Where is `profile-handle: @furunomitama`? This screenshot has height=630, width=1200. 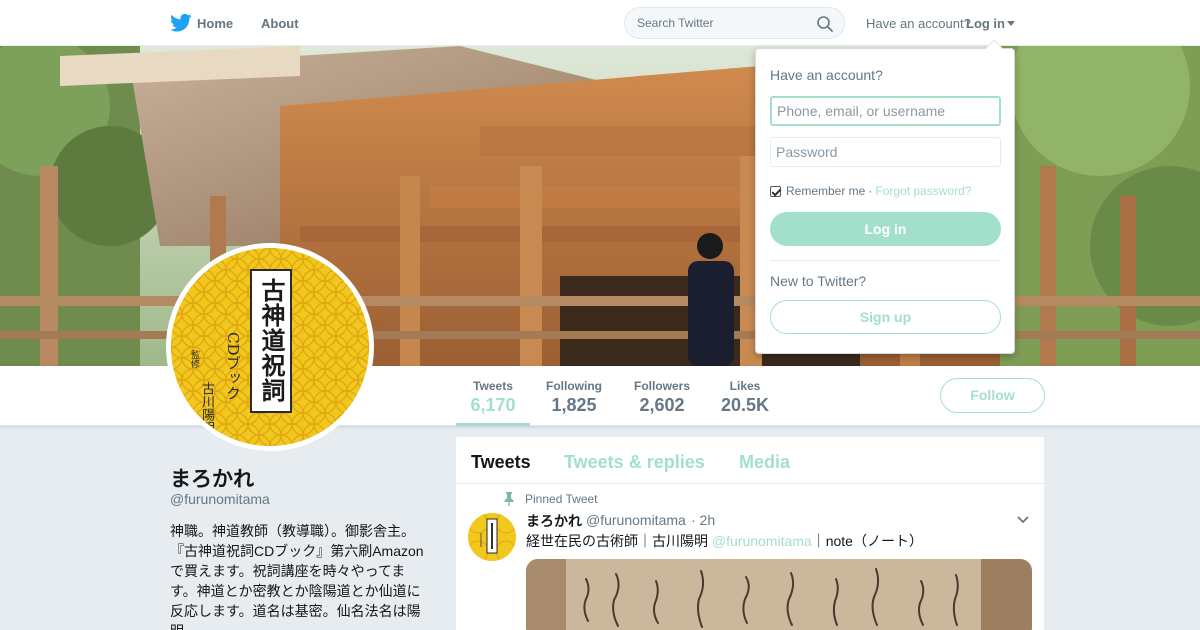
profile-handle: @furunomitama is located at coordinates (220, 499).